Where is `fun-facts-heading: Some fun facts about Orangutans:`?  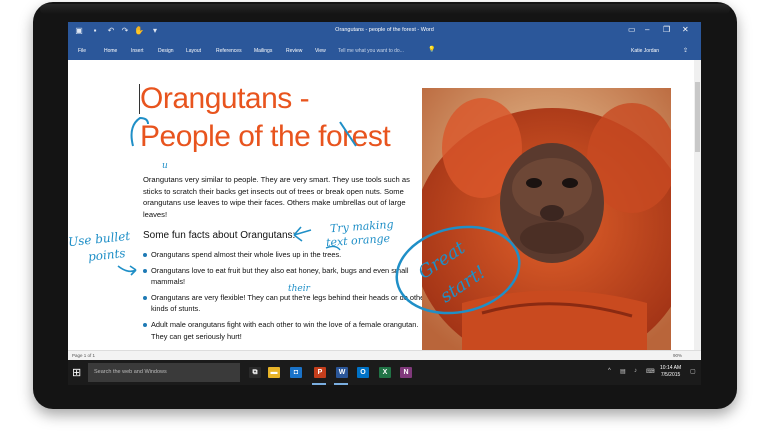 fun-facts-heading: Some fun facts about Orangutans: is located at coordinates (219, 235).